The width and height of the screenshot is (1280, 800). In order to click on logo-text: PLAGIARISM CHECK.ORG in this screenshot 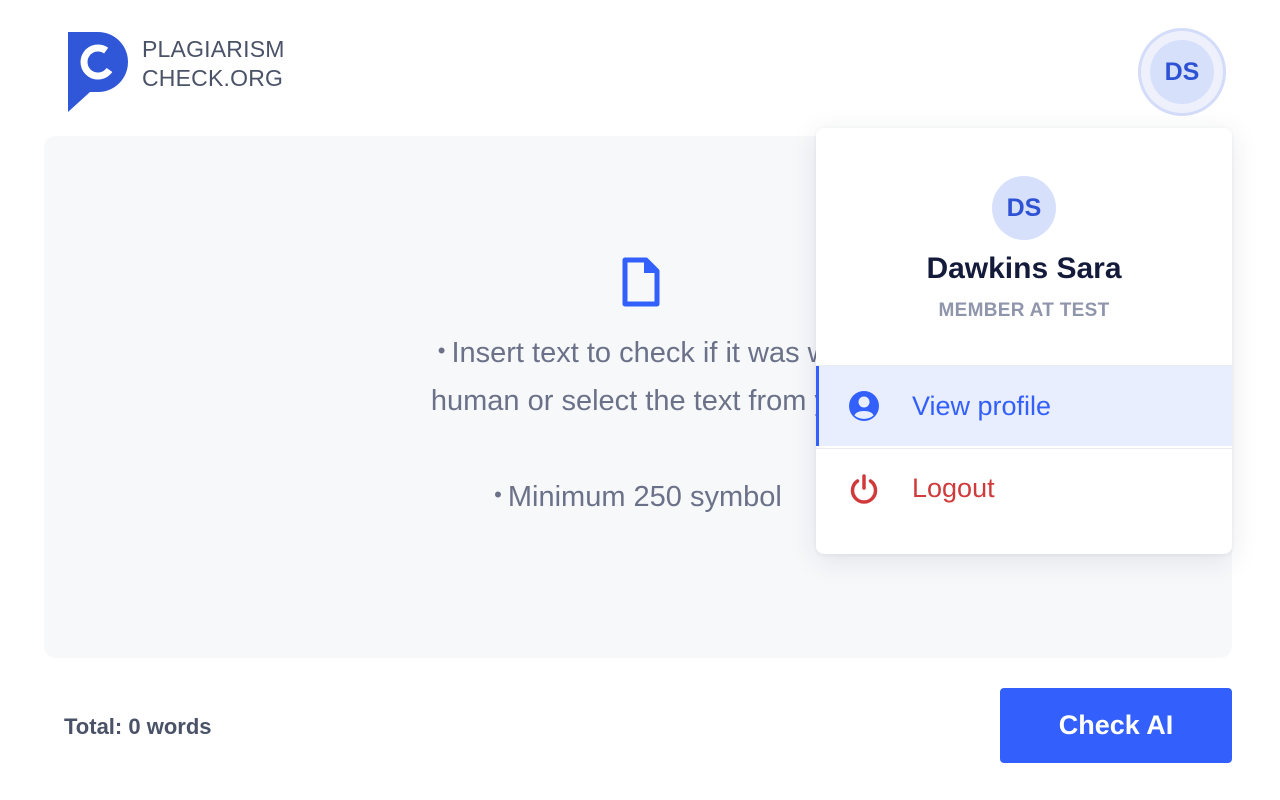, I will do `click(213, 64)`.